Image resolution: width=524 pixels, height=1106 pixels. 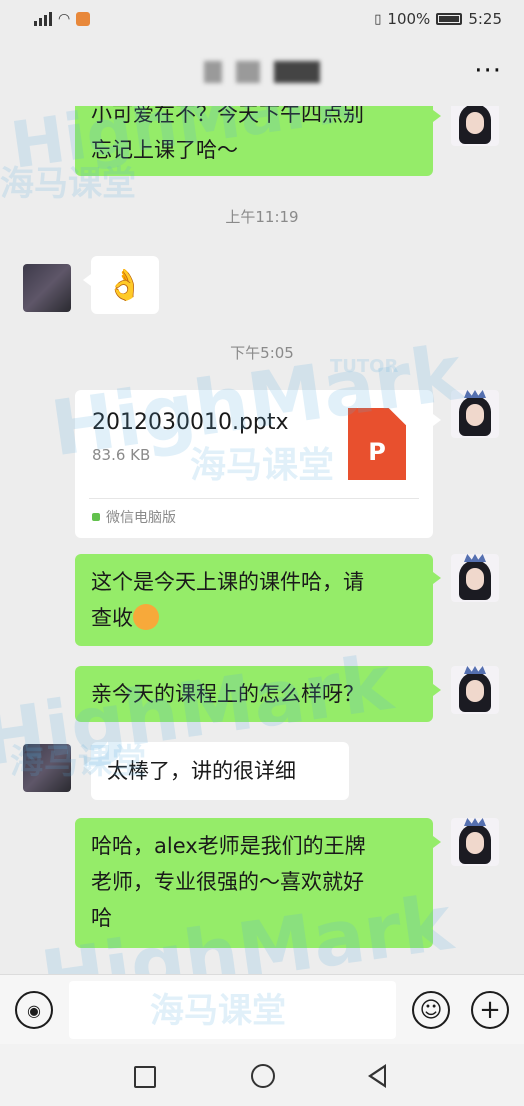 What do you see at coordinates (227, 582) in the screenshot?
I see `message-line: 这个是今天上课的课件哈，请` at bounding box center [227, 582].